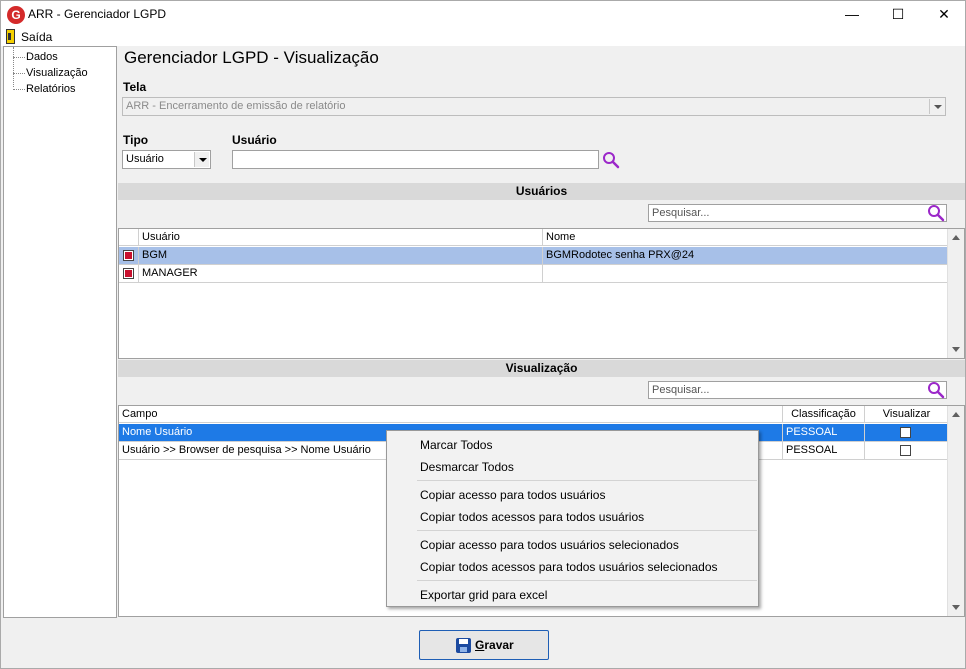 The height and width of the screenshot is (669, 966). What do you see at coordinates (16, 15) in the screenshot?
I see `app-logo-icon: G` at bounding box center [16, 15].